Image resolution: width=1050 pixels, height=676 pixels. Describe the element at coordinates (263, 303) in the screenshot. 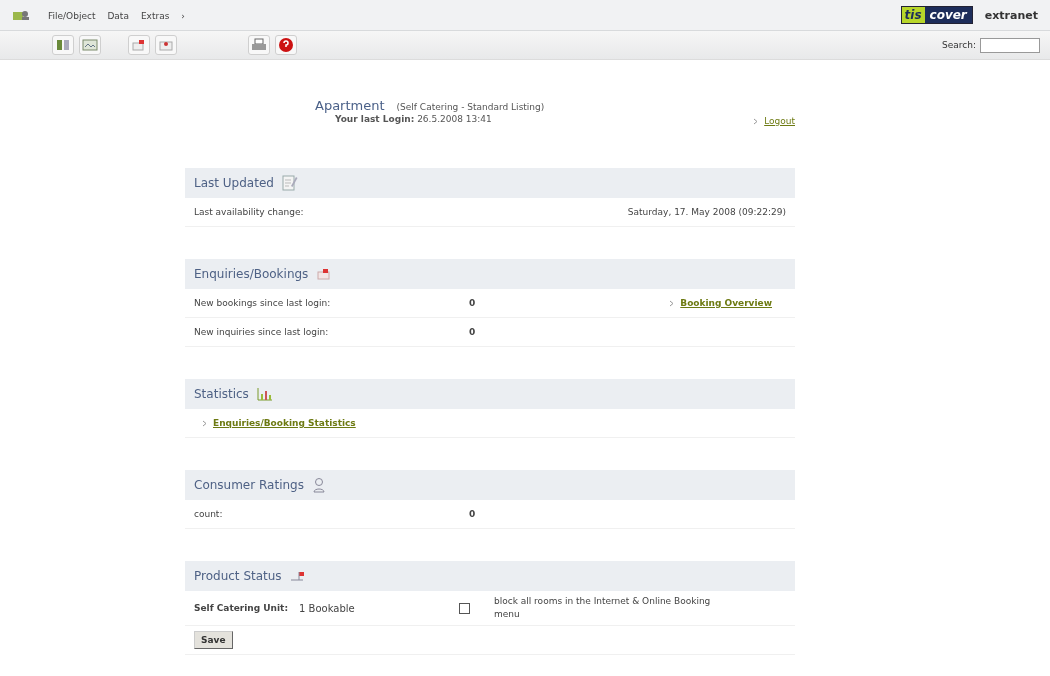

I see `row-label: New bookings since last login:` at that location.